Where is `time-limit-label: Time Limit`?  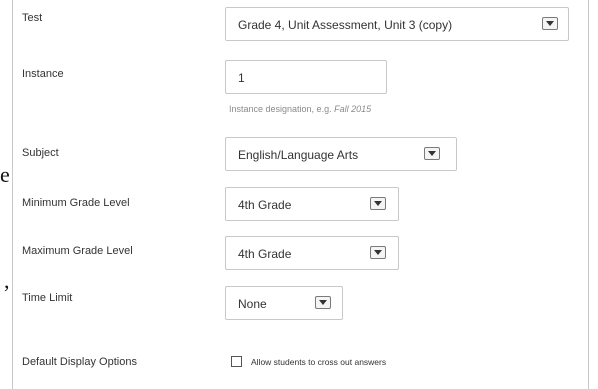 time-limit-label: Time Limit is located at coordinates (47, 298).